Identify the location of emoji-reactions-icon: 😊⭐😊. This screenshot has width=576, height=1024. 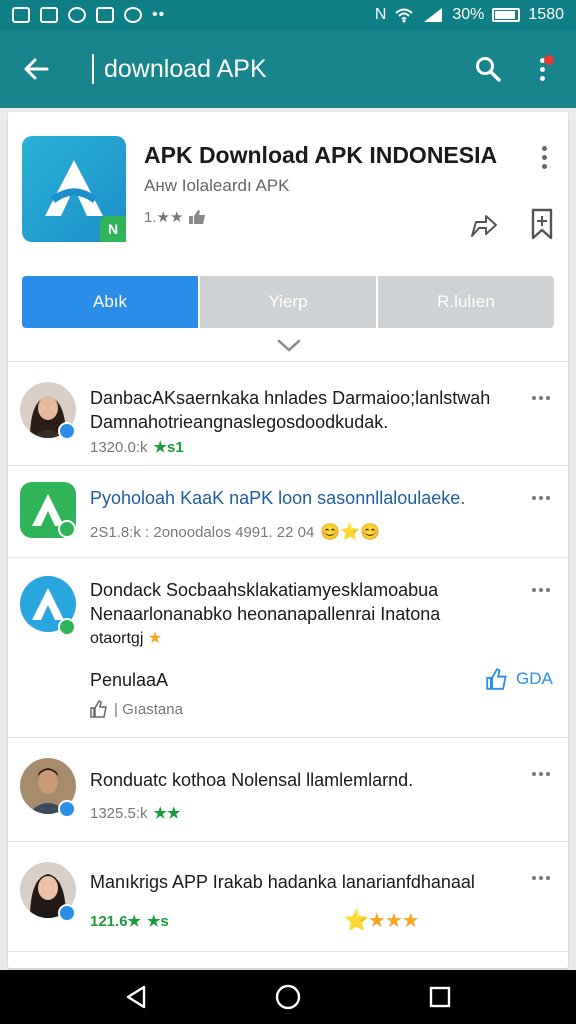
(350, 532).